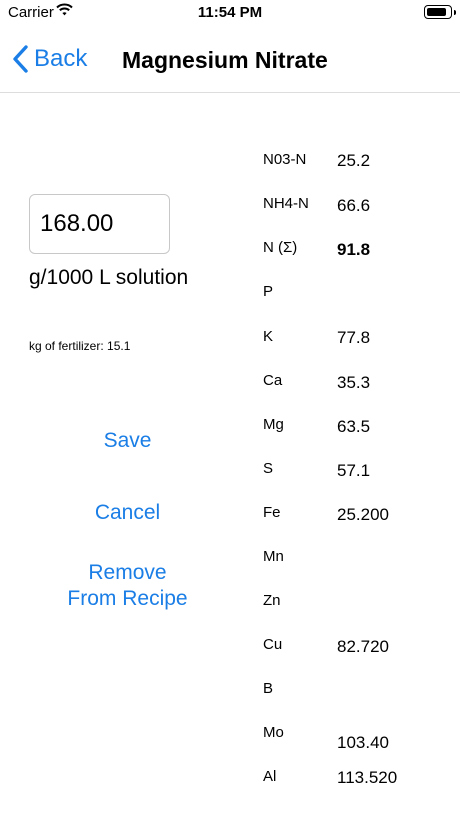 This screenshot has width=460, height=818. Describe the element at coordinates (109, 277) in the screenshot. I see `unit-label: g/1000 L solution` at that location.